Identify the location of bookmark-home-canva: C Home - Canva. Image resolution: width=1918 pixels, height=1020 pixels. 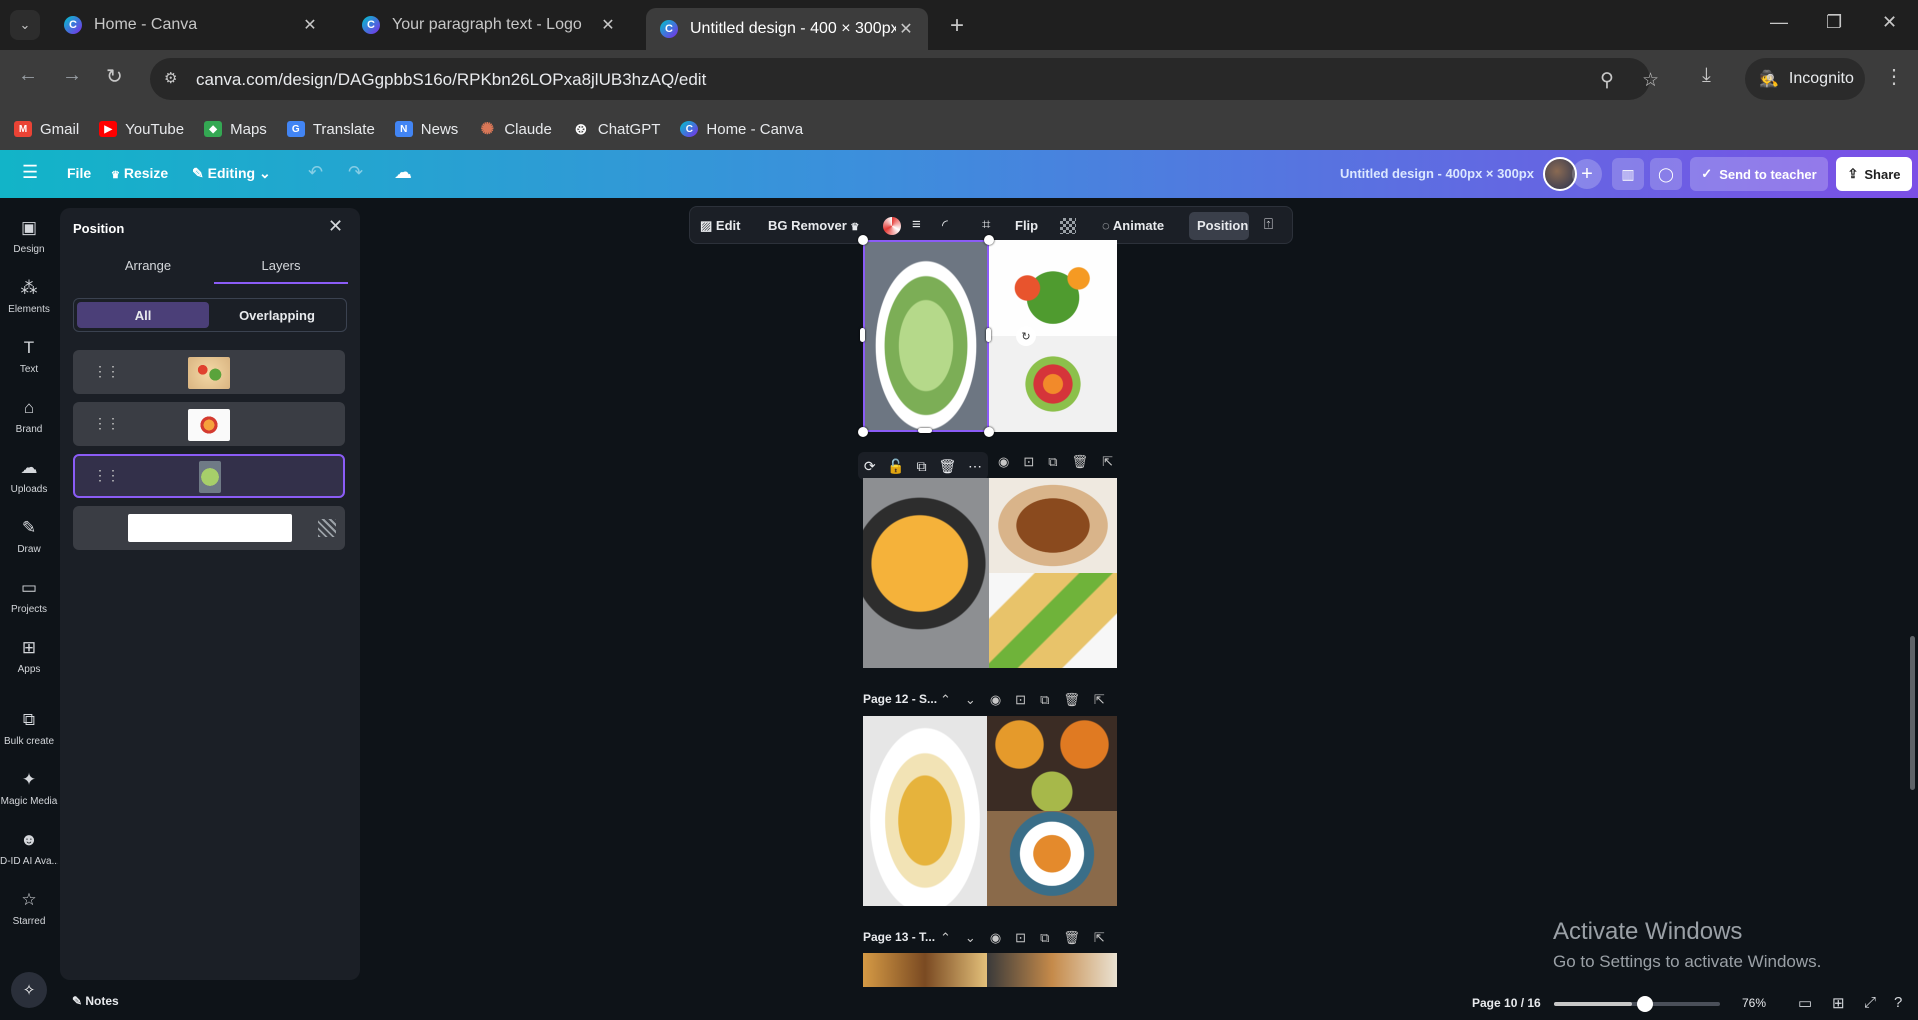
(741, 129).